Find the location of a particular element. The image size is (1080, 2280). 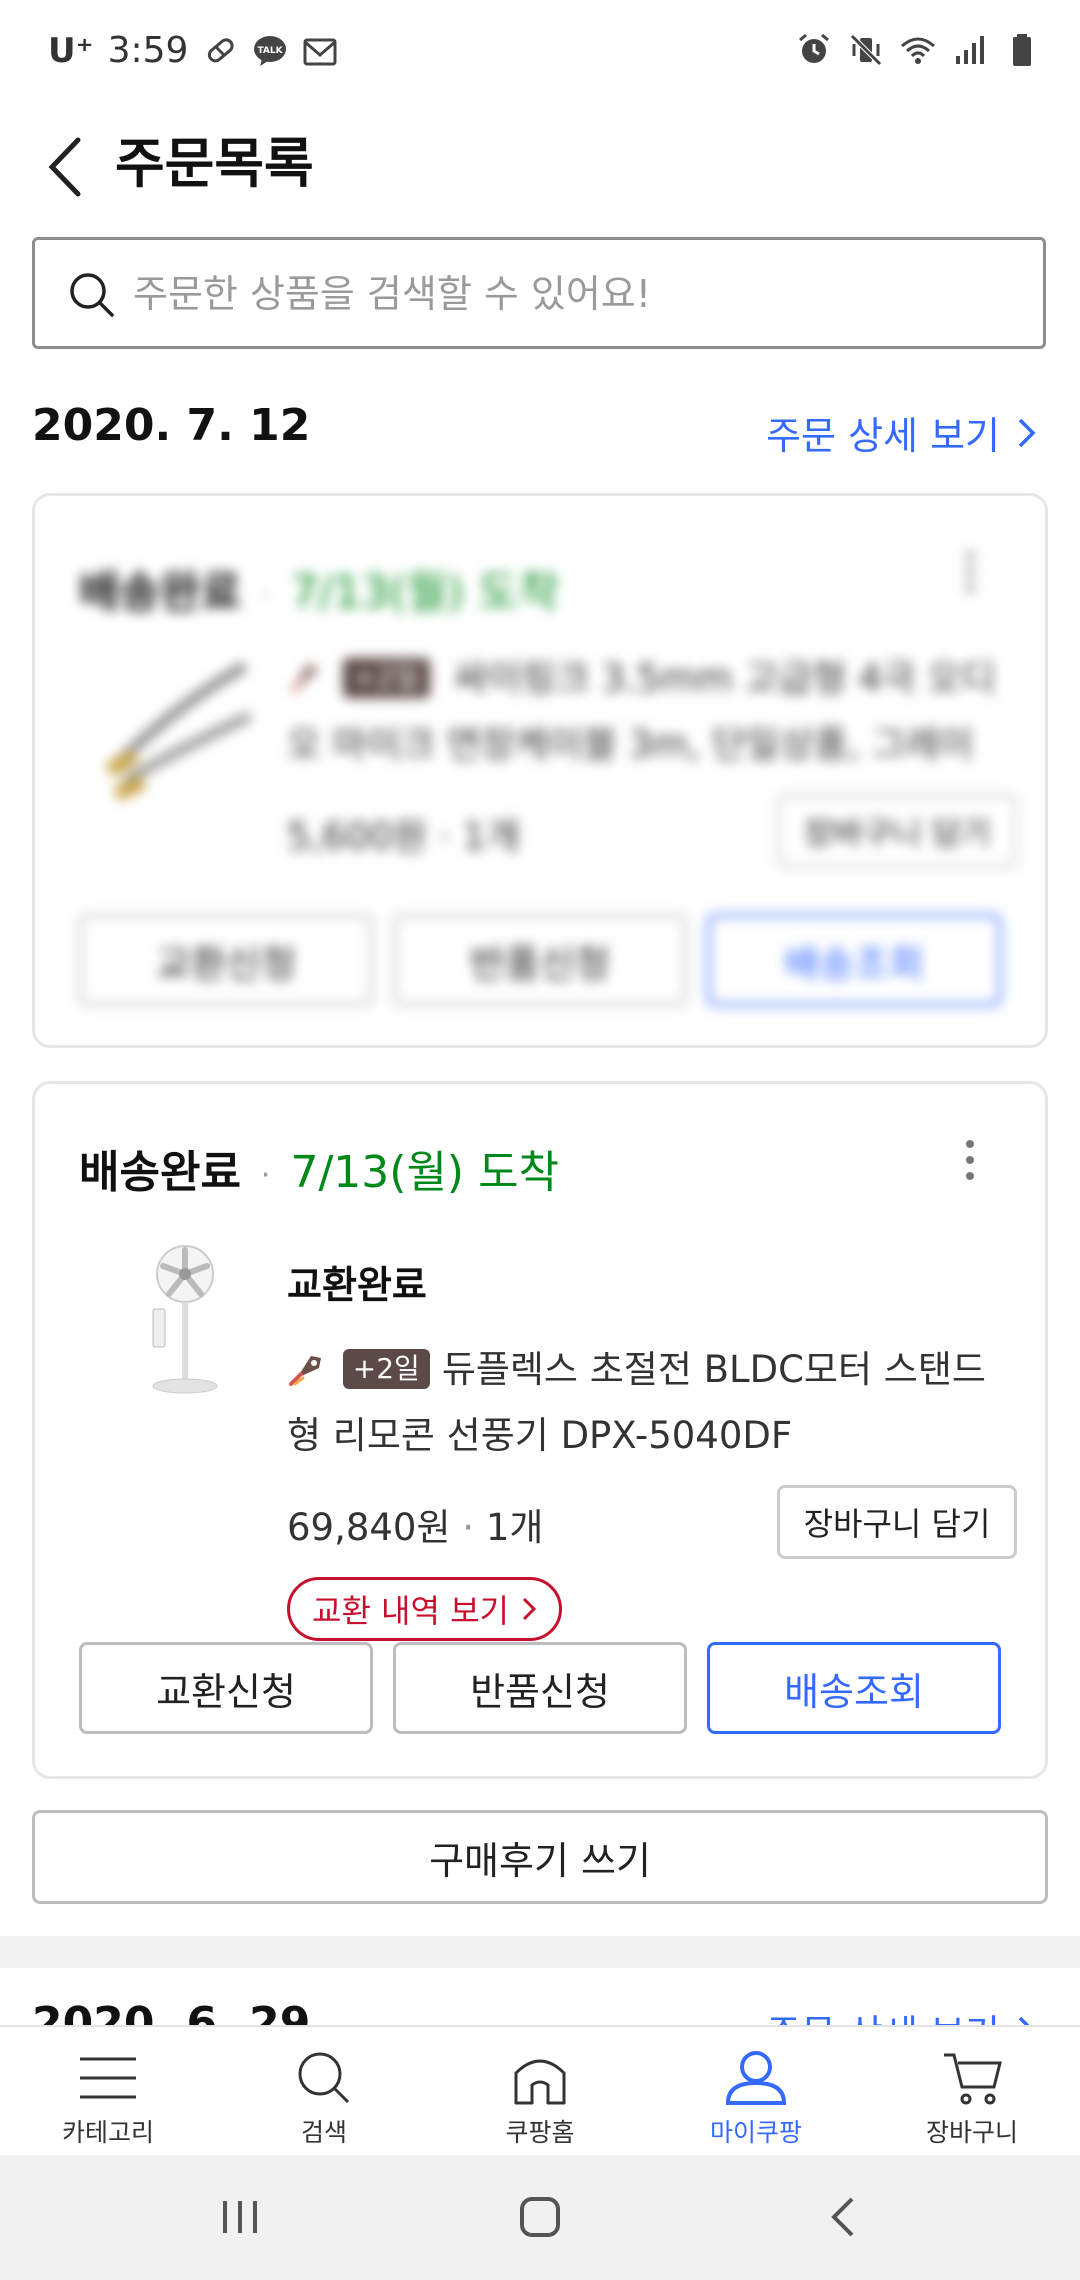

price: 69,840원 · 1개 is located at coordinates (415, 1527).